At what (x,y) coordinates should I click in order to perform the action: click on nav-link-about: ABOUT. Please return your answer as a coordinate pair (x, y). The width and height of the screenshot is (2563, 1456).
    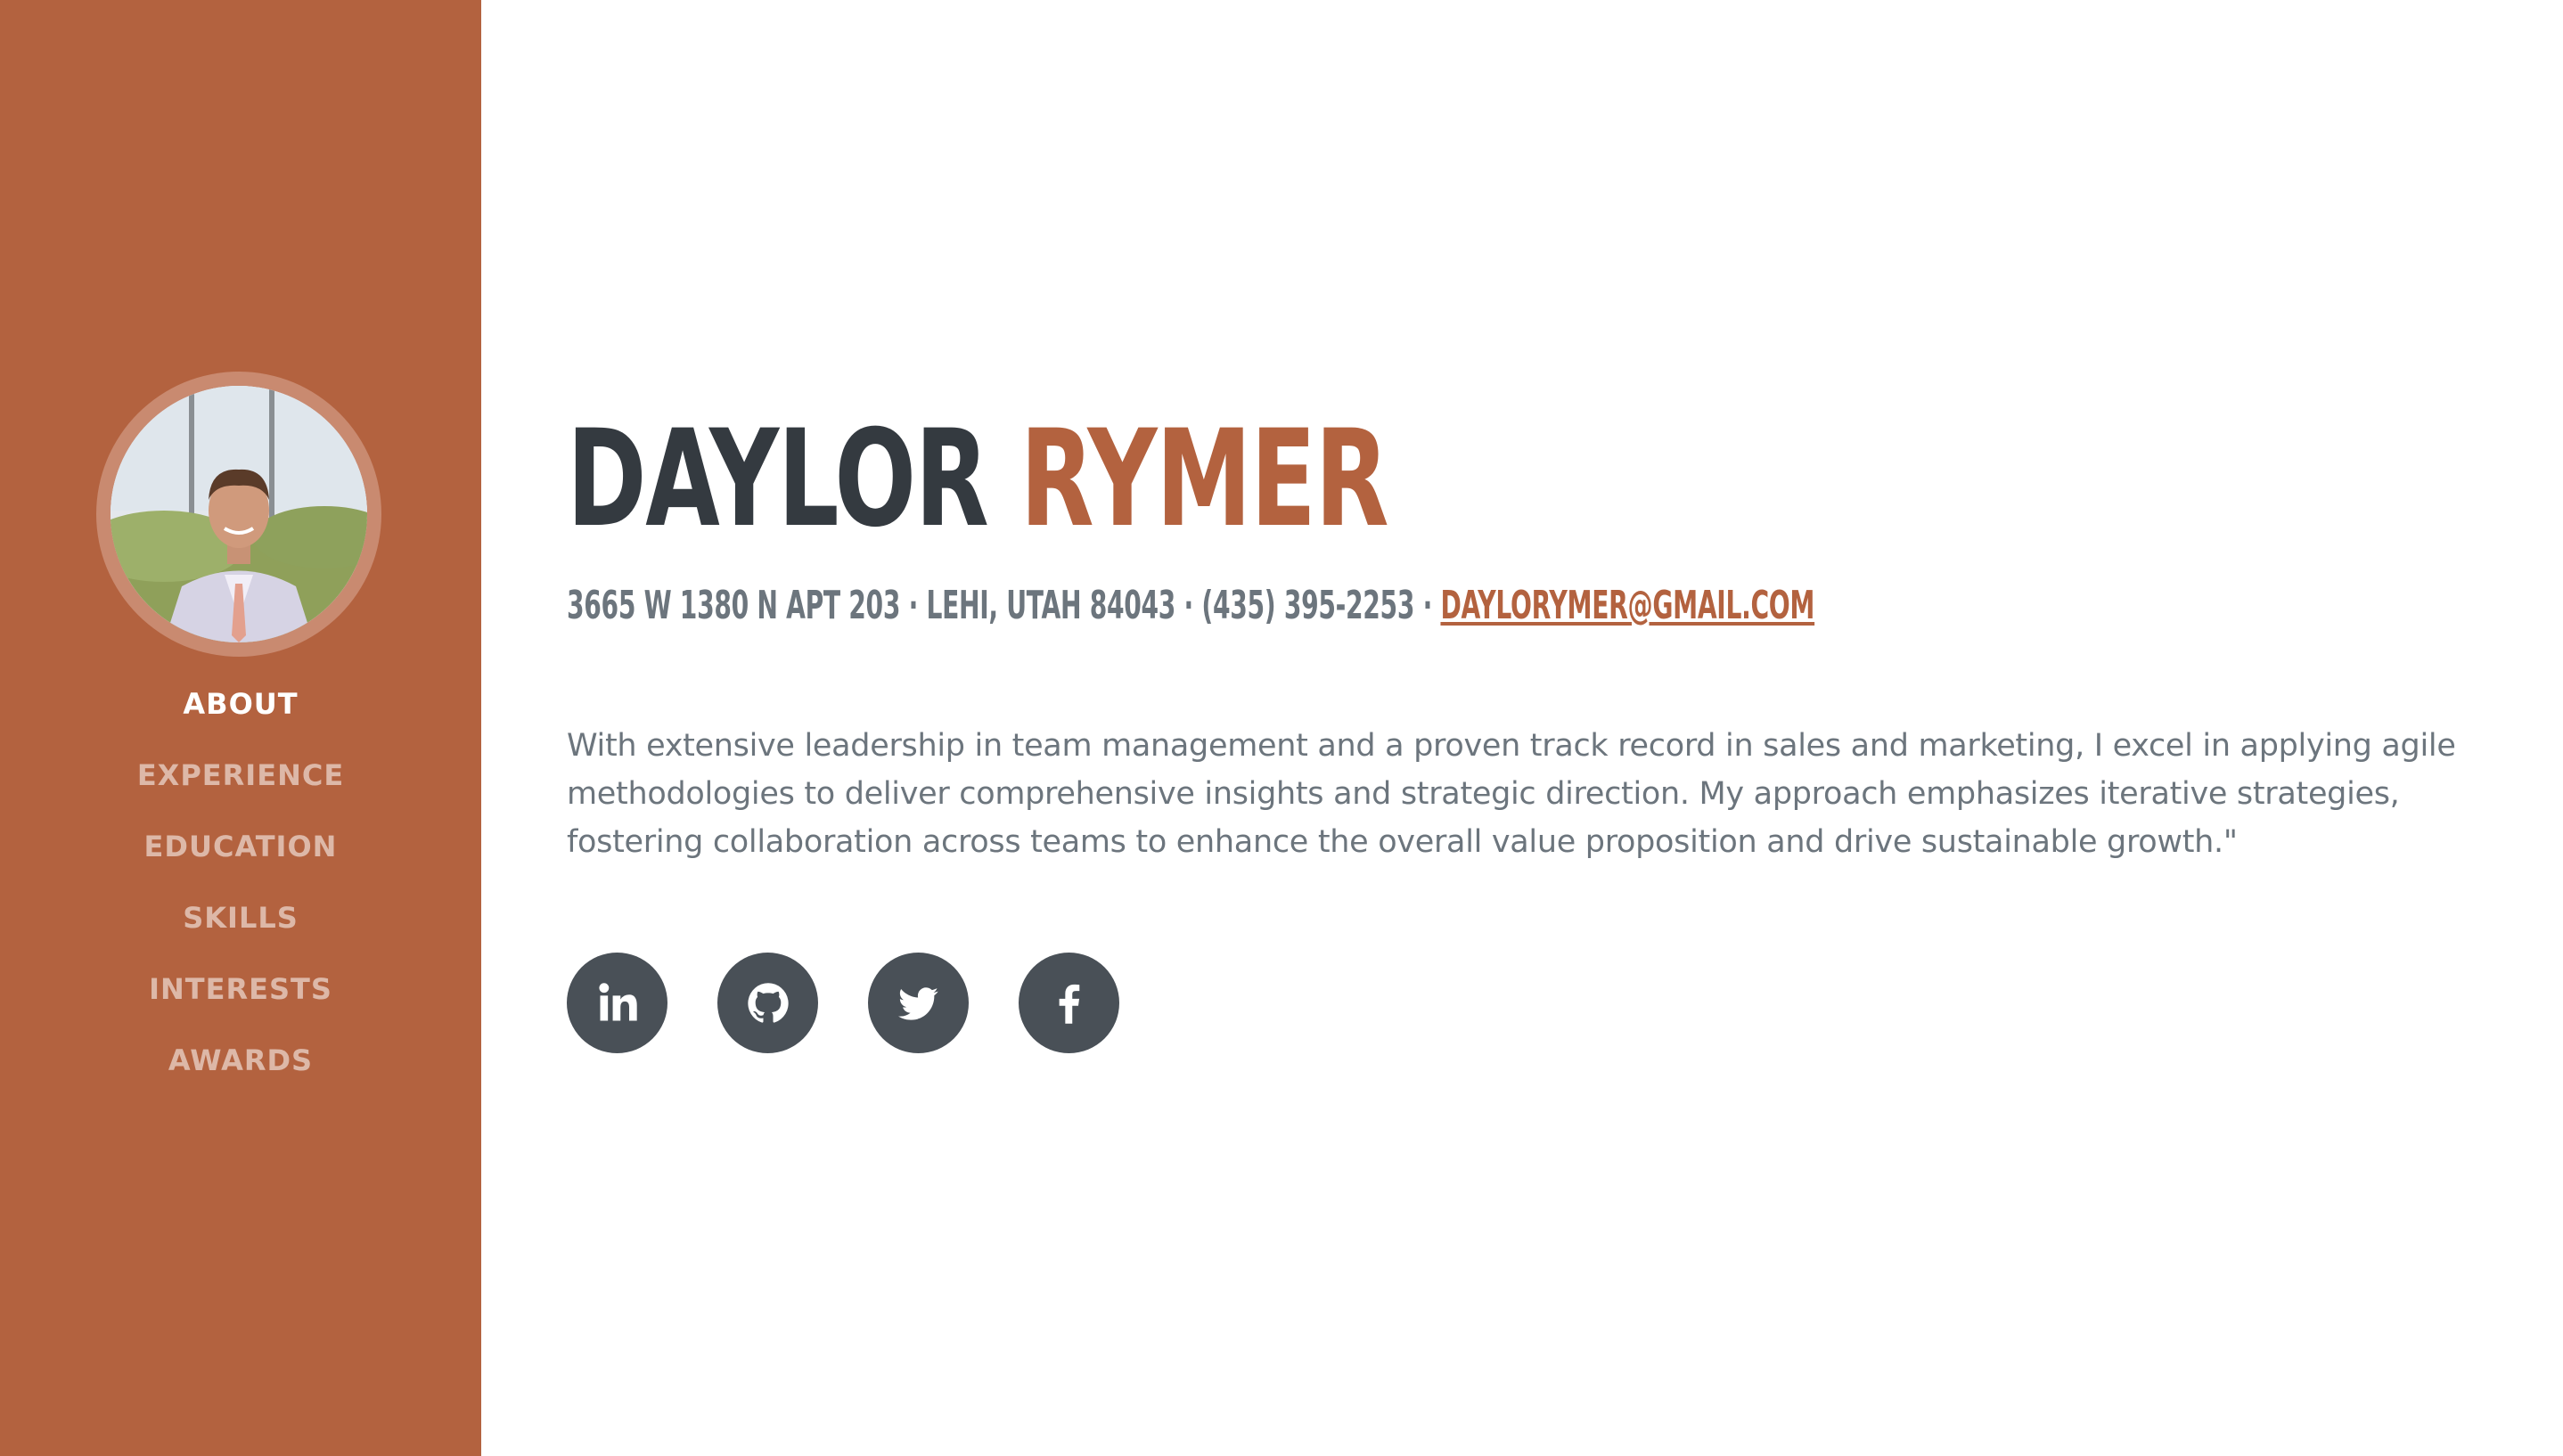
    Looking at the image, I should click on (240, 704).